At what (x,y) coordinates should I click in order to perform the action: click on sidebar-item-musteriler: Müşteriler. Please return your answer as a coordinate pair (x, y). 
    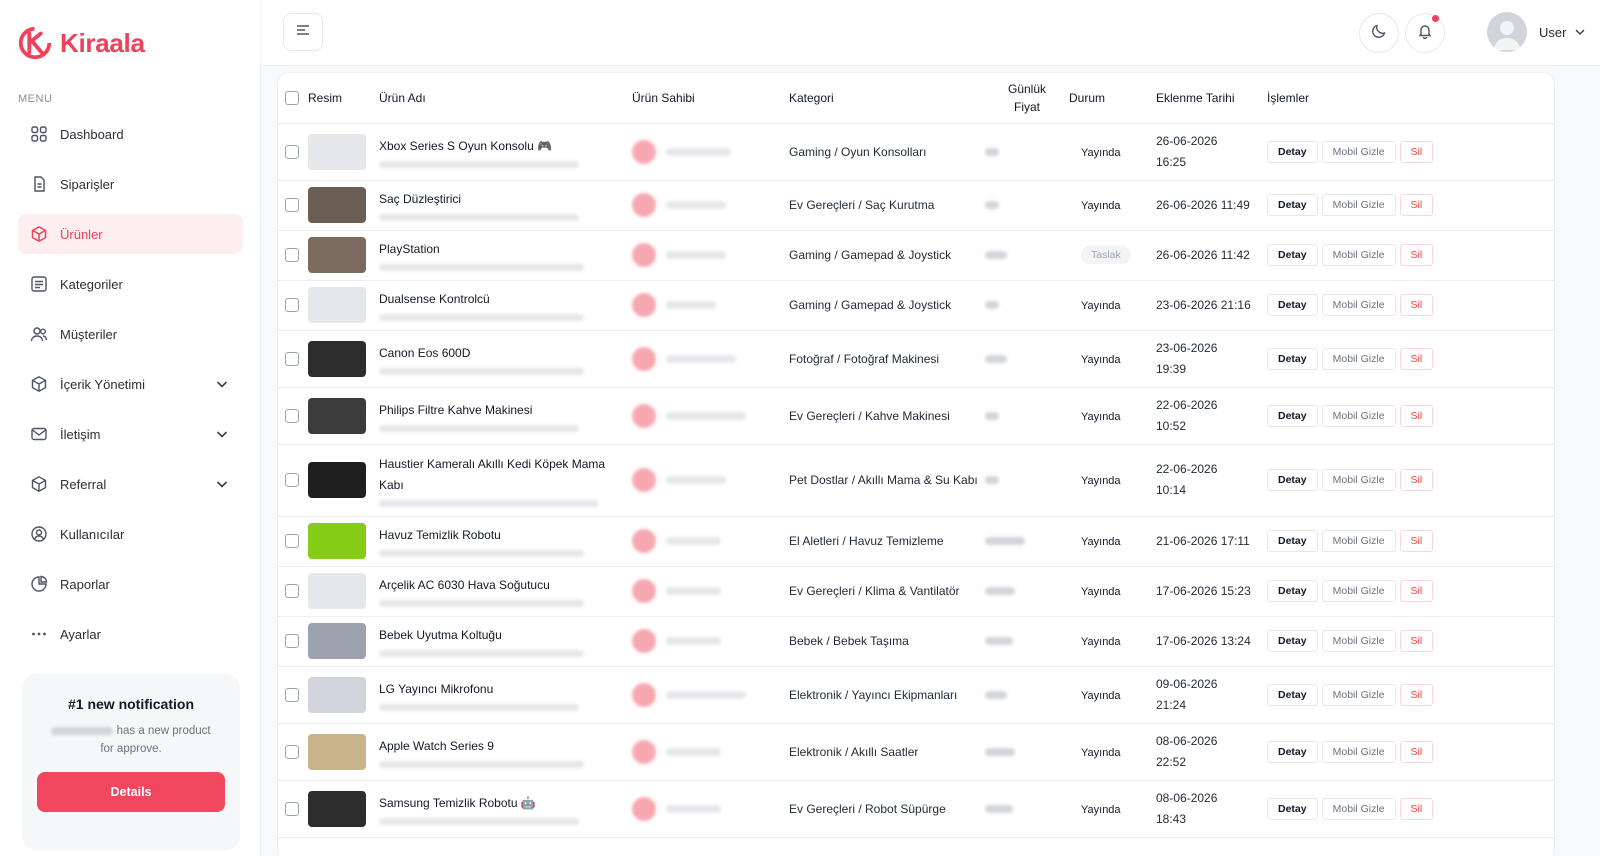
    Looking at the image, I should click on (130, 334).